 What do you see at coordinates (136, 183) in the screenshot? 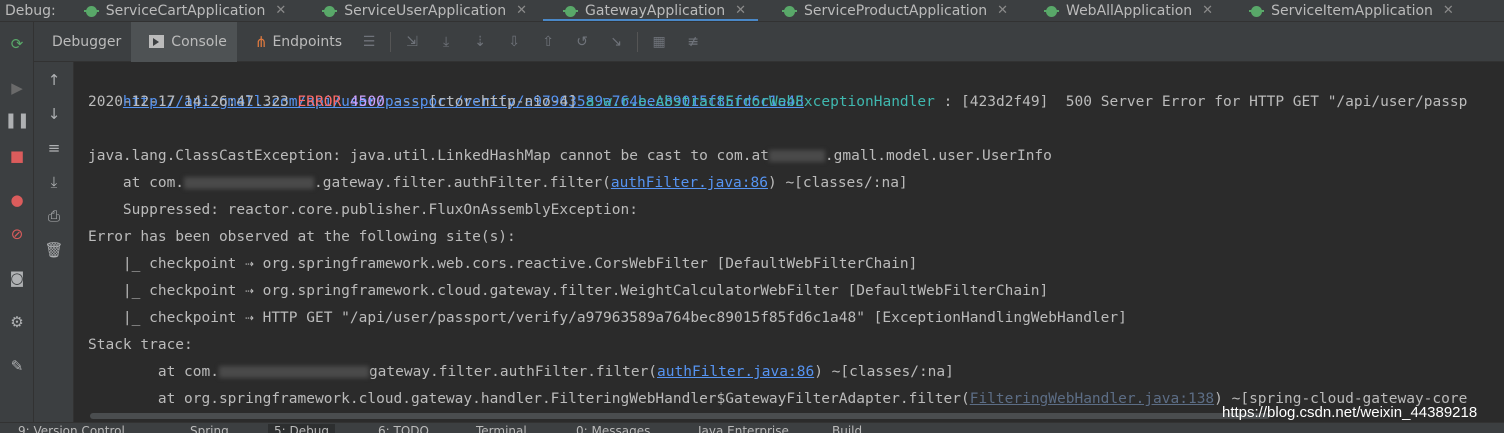
I see `stack-prefix: at com.` at bounding box center [136, 183].